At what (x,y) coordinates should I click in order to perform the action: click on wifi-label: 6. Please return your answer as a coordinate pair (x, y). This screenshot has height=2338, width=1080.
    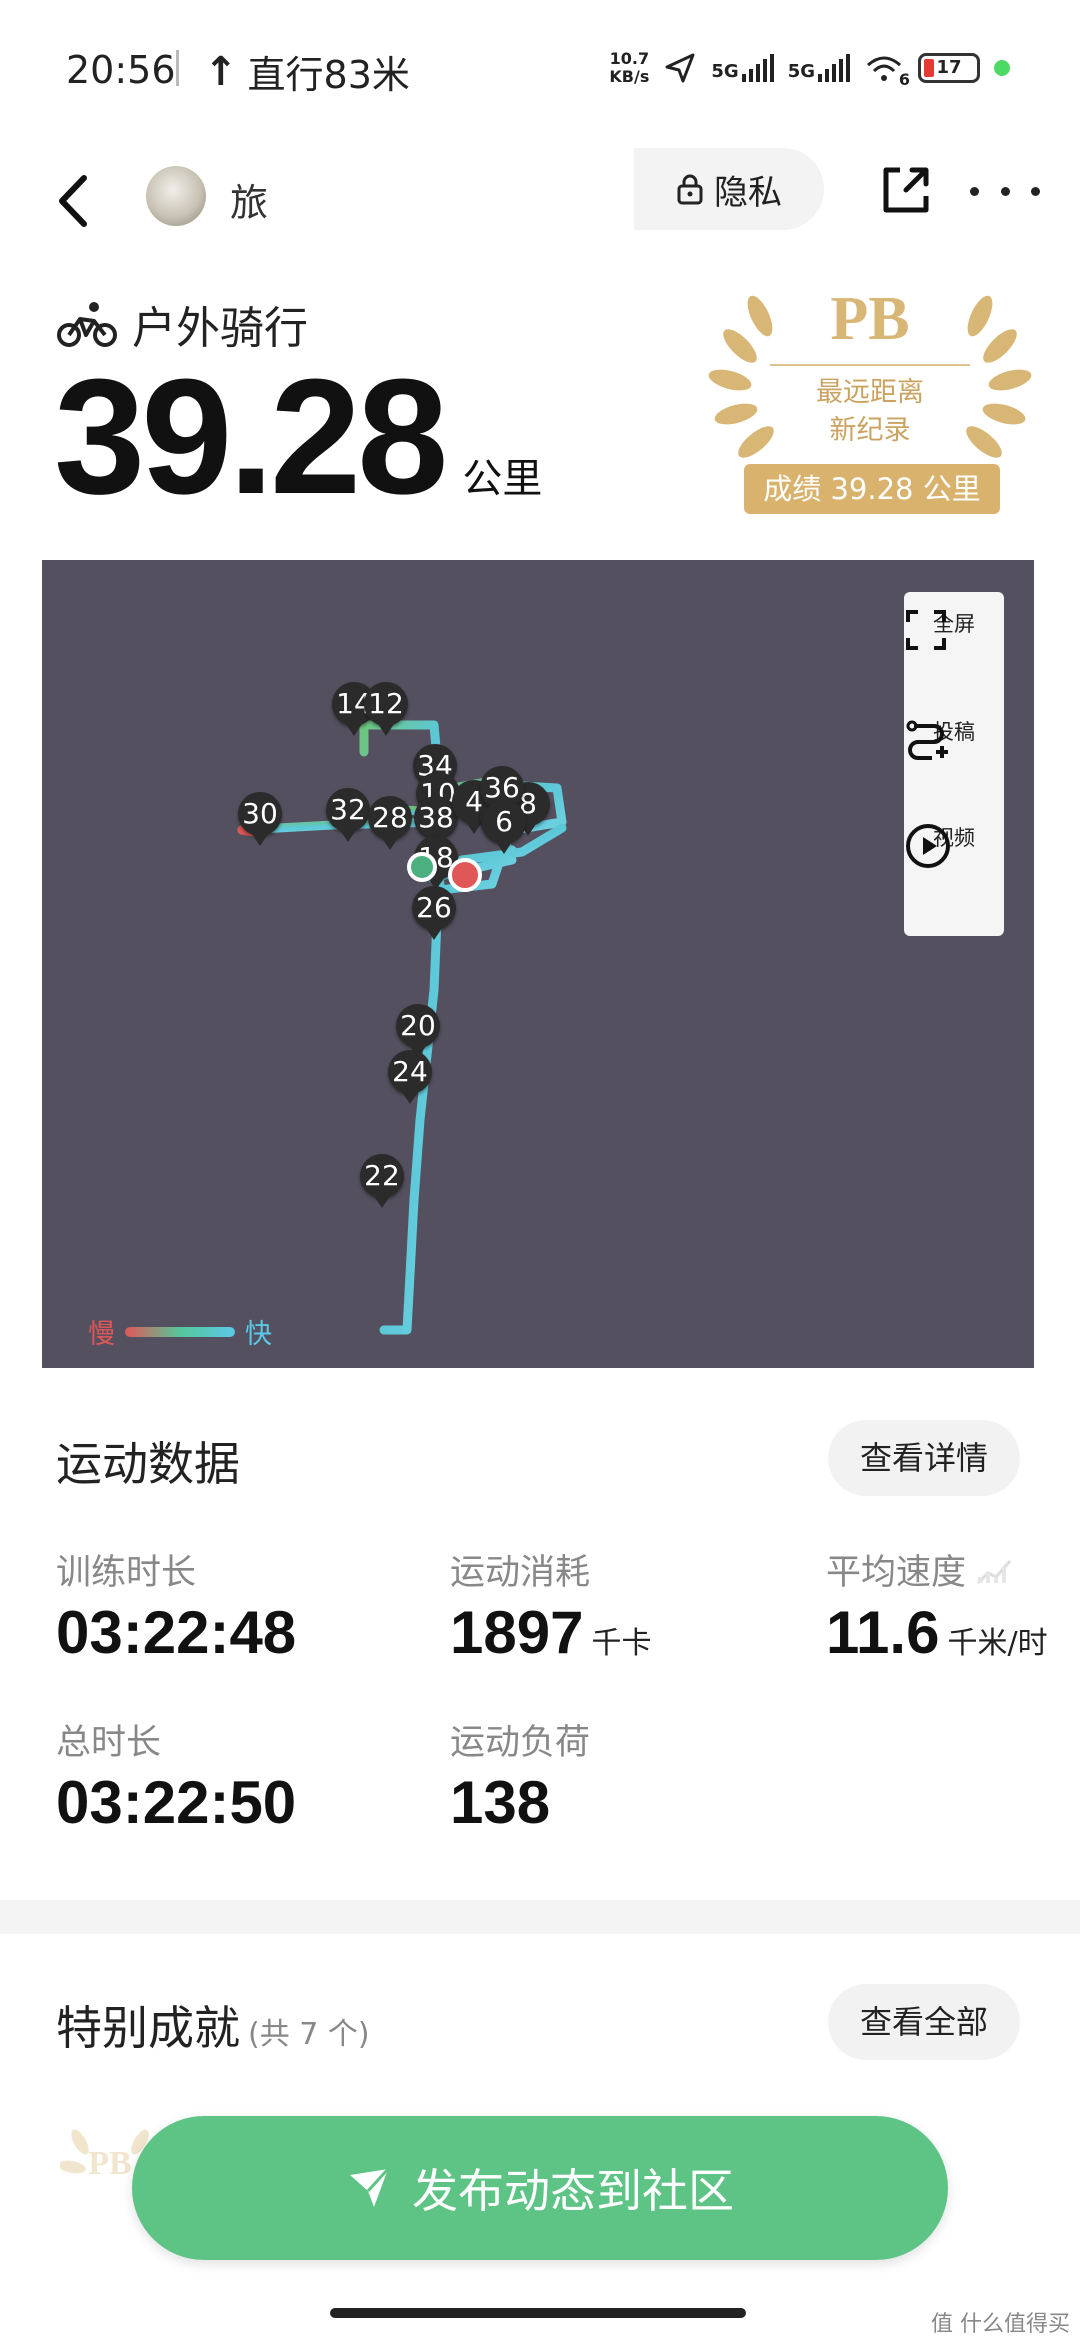
    Looking at the image, I should click on (904, 79).